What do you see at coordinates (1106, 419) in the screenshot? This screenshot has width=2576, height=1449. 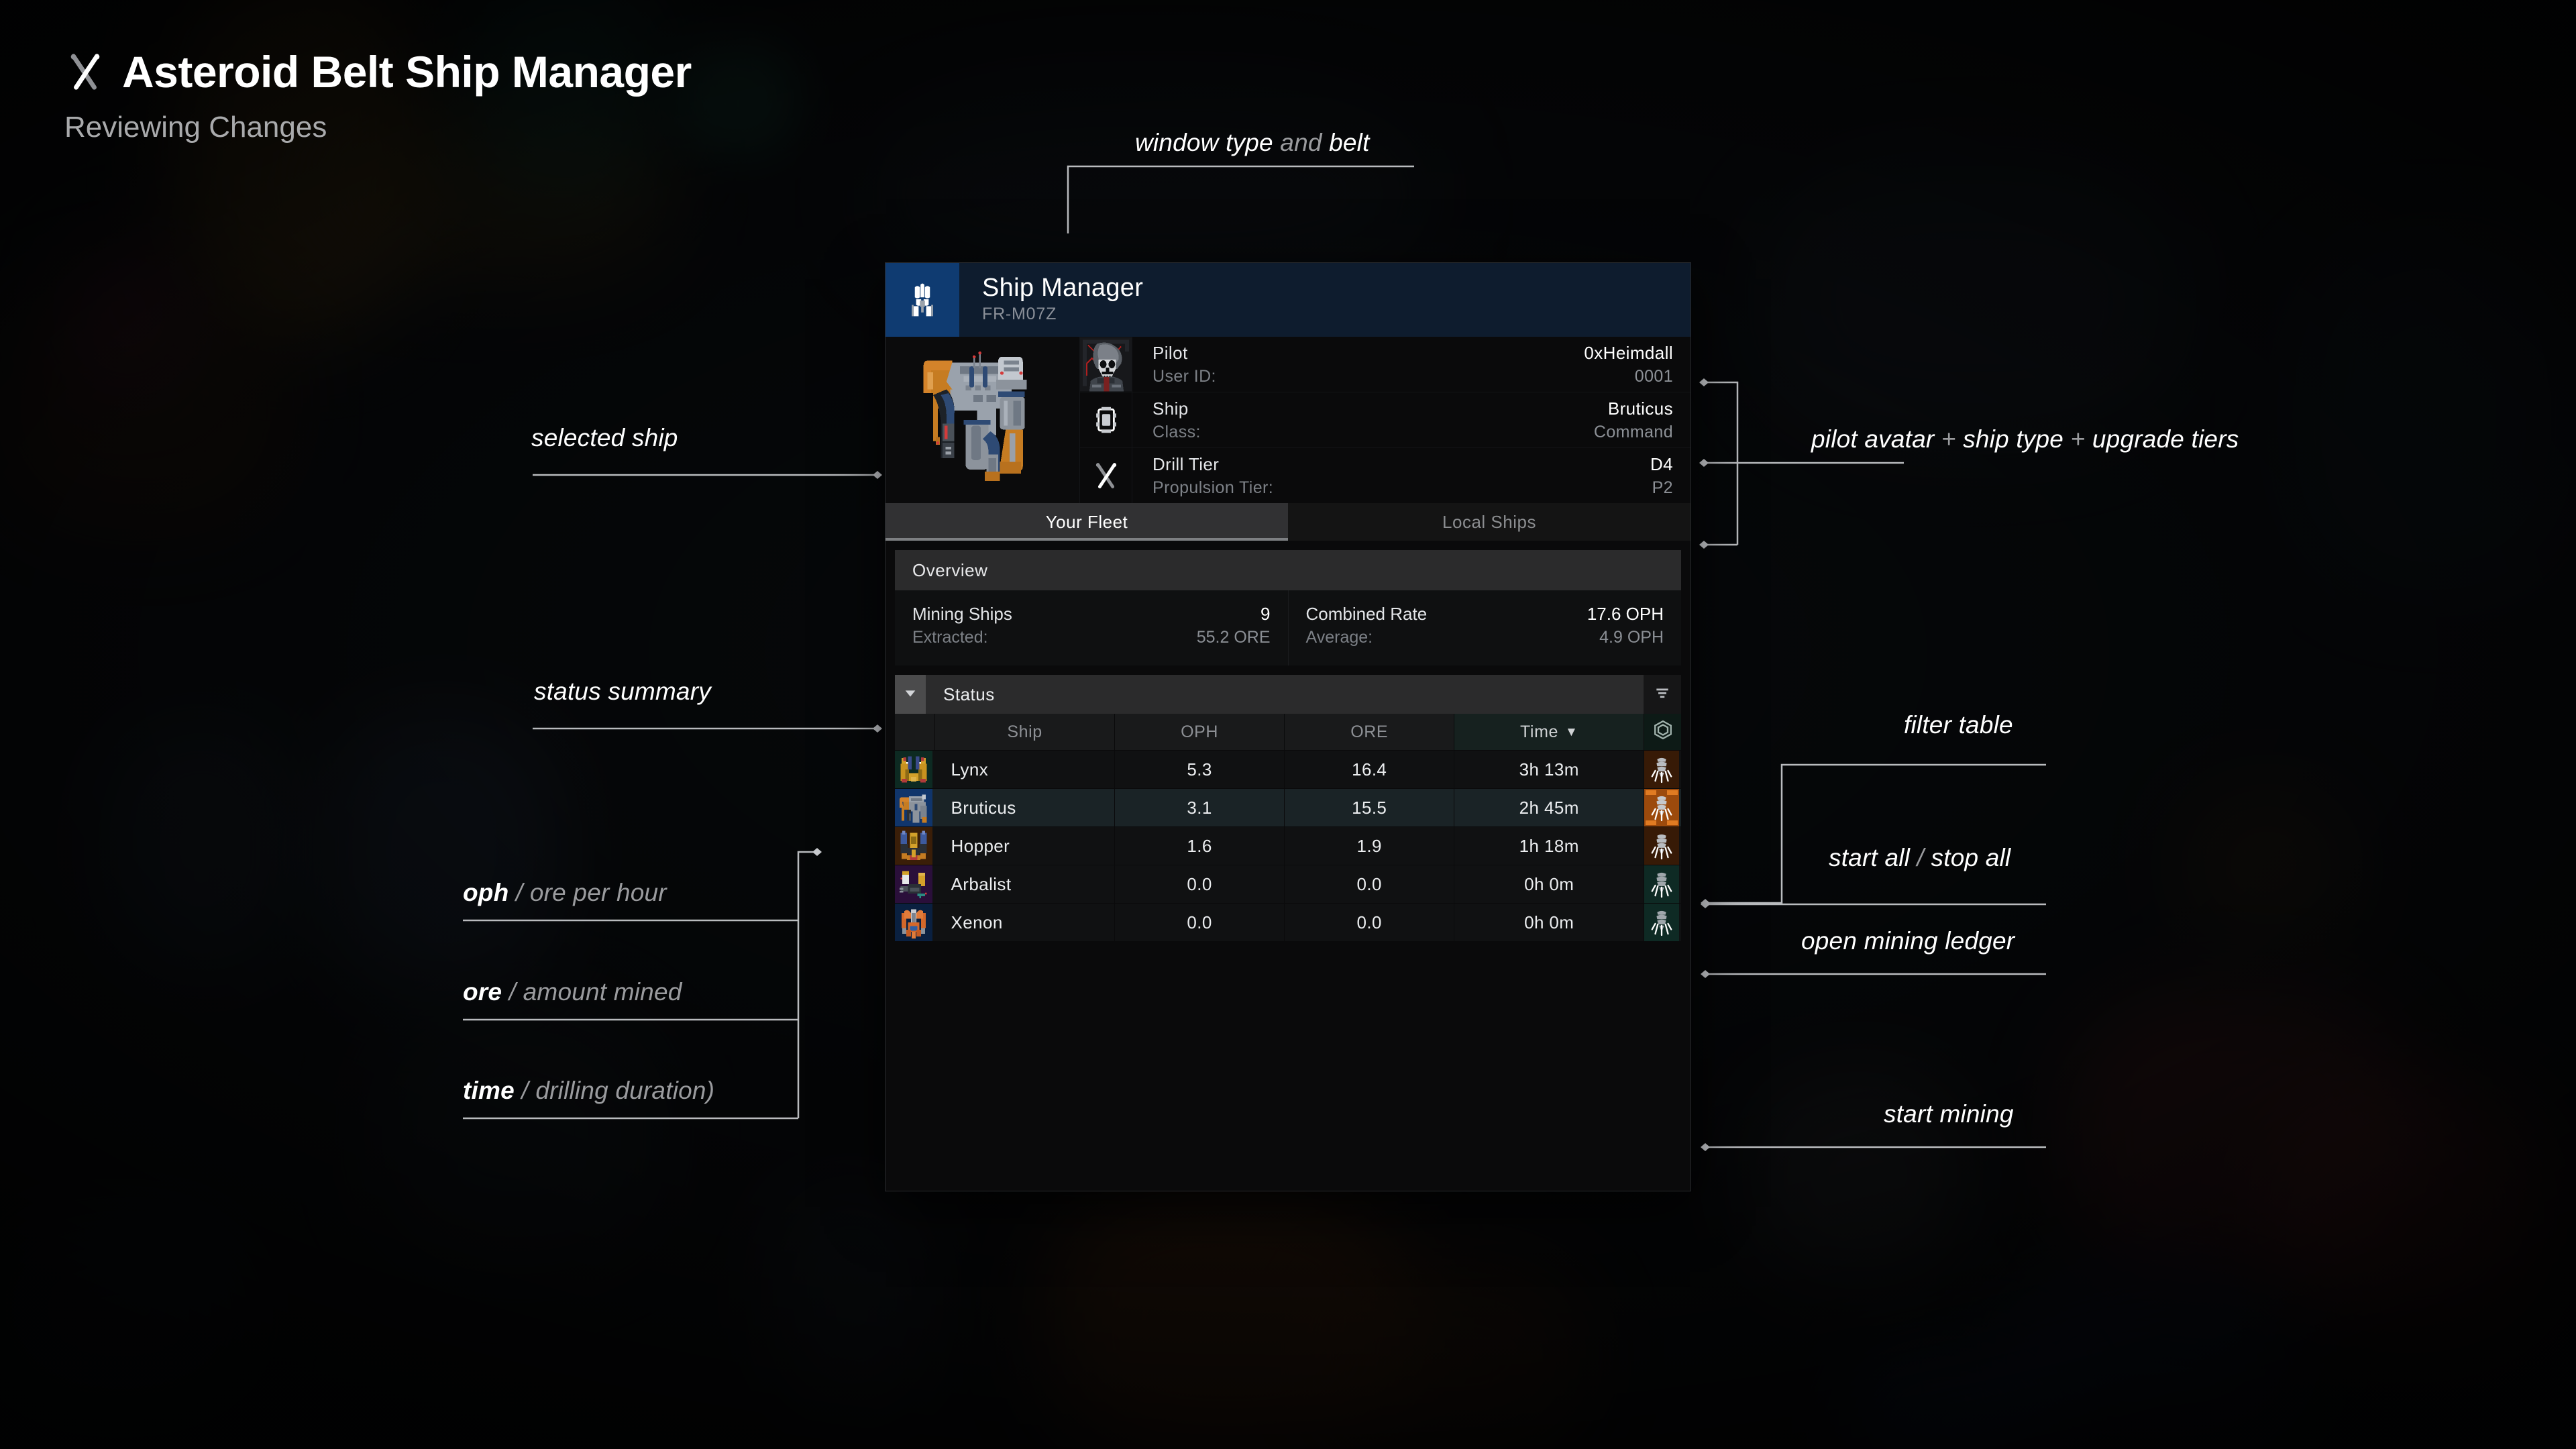 I see `ship-class-icon` at bounding box center [1106, 419].